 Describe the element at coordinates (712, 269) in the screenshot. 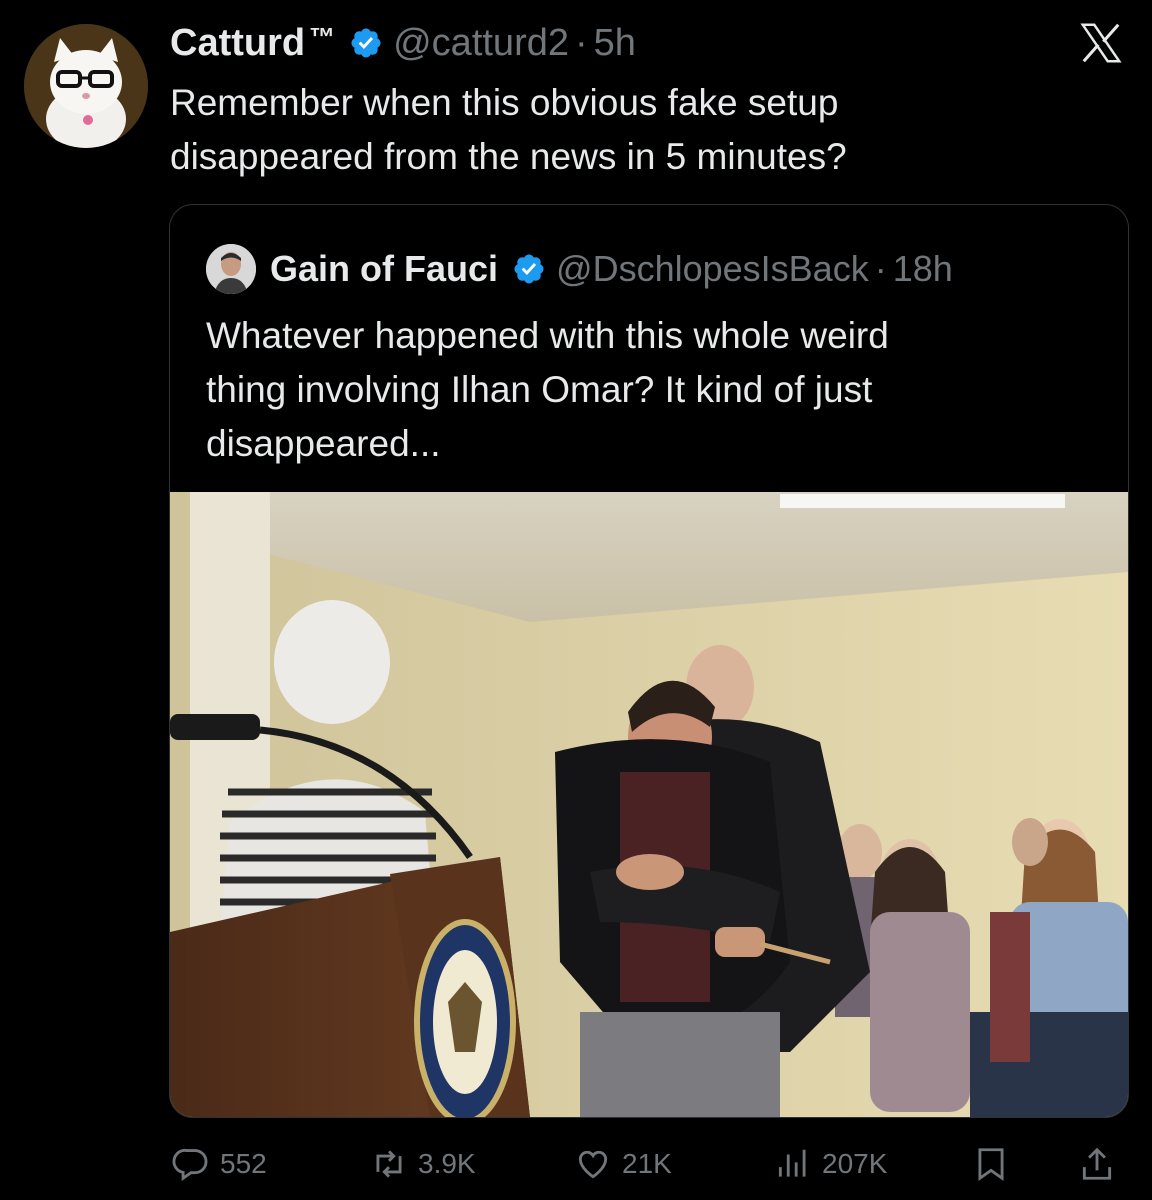

I see `quote-author-handle: @DschlopesIsBack` at that location.